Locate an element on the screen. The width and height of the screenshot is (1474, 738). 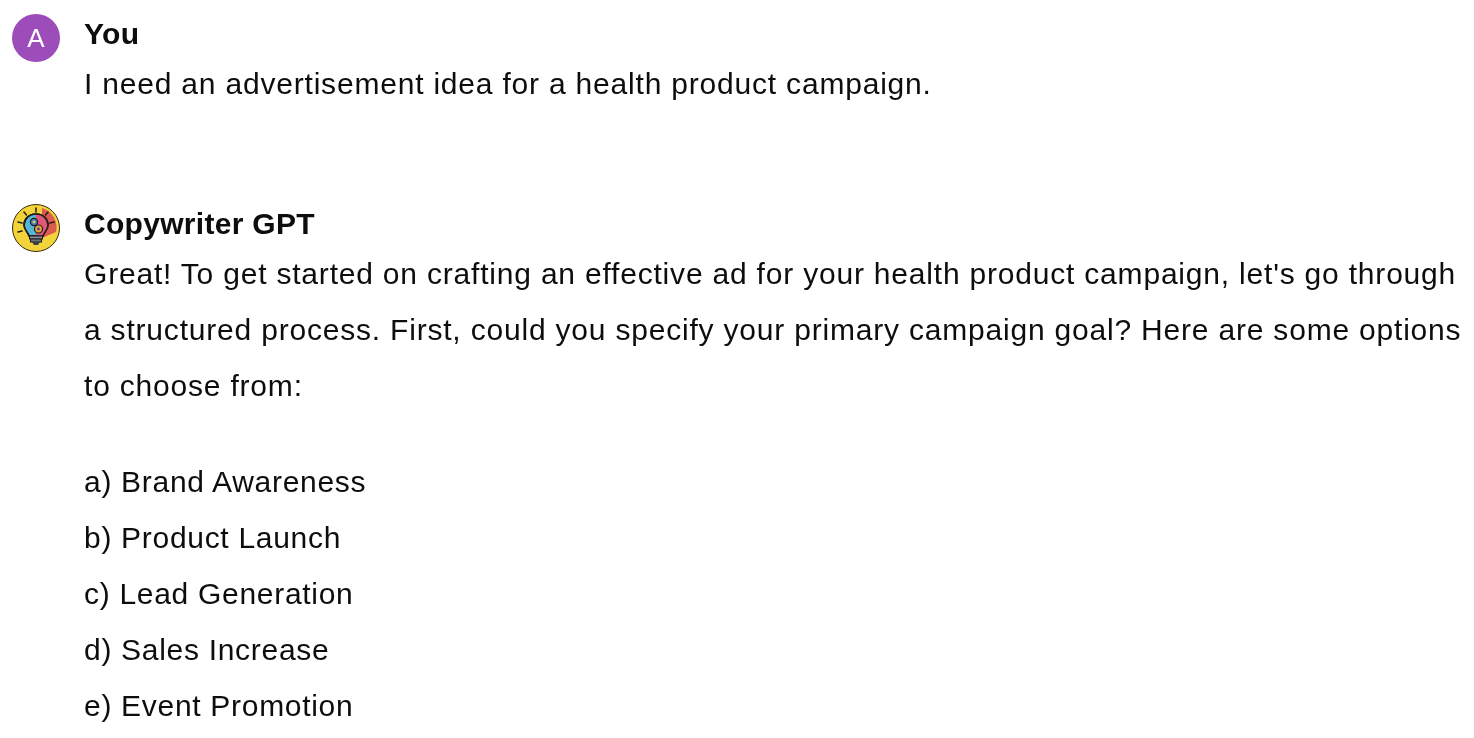
option-text: c) Lead Generation is located at coordinates (219, 594).